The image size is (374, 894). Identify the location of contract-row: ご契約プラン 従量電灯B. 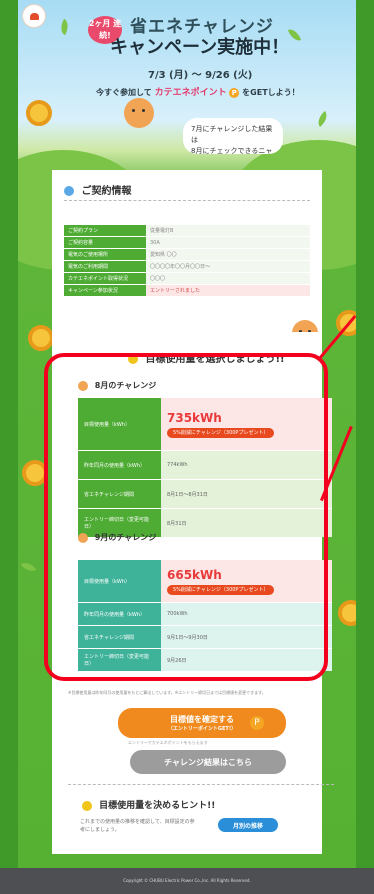
(187, 231).